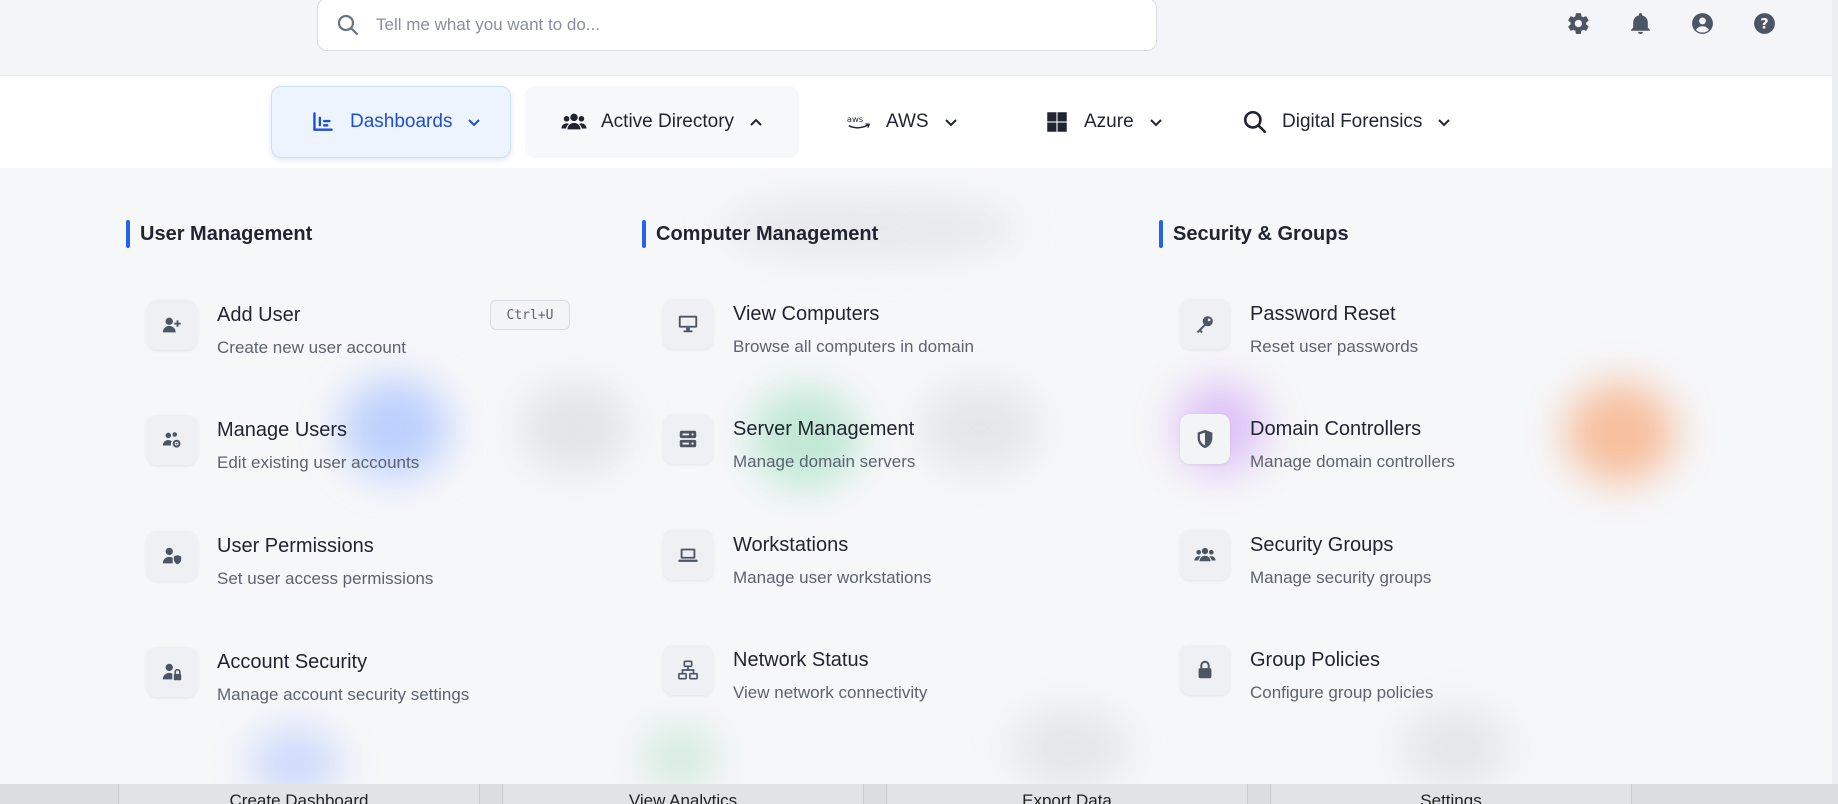 This screenshot has width=1838, height=804. Describe the element at coordinates (688, 555) in the screenshot. I see `laptop-icon` at that location.